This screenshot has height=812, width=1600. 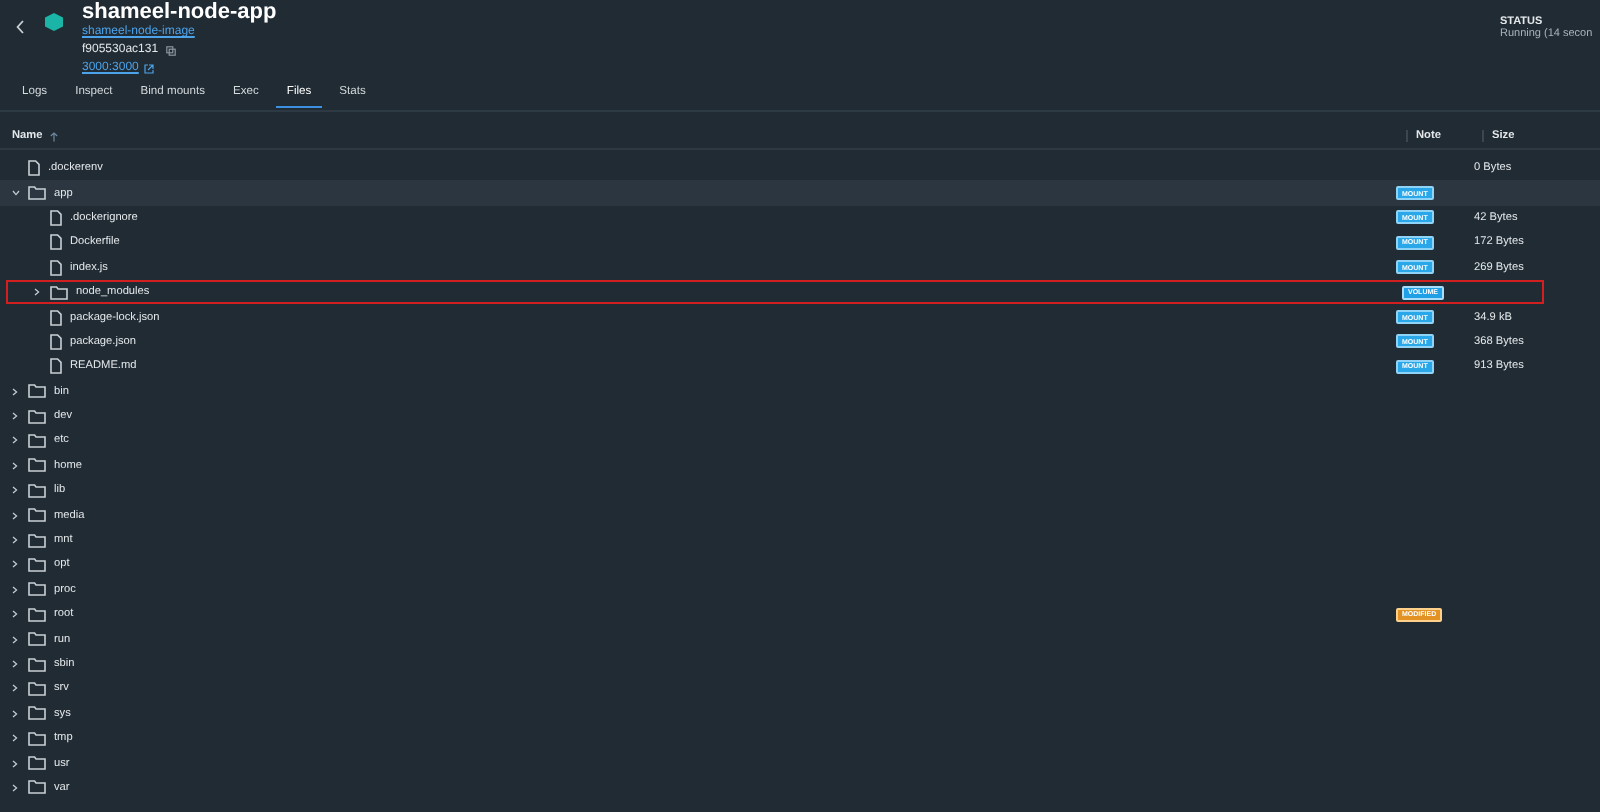 What do you see at coordinates (54, 136) in the screenshot?
I see `sort-up-icon` at bounding box center [54, 136].